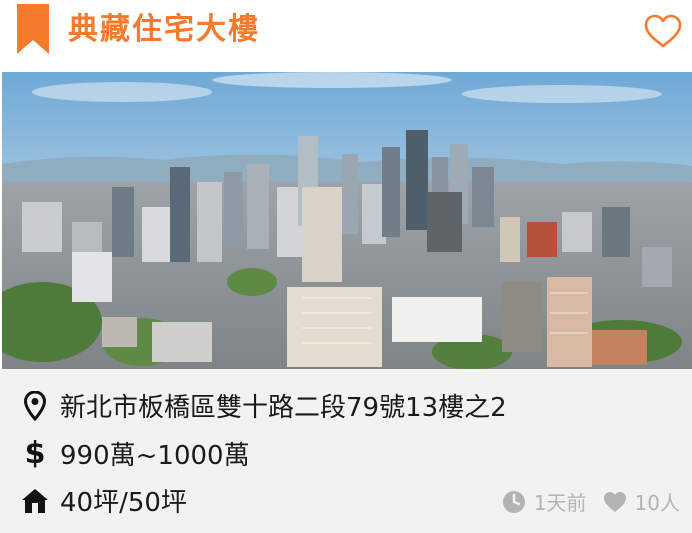  What do you see at coordinates (35, 453) in the screenshot?
I see `dollar-icon: $` at bounding box center [35, 453].